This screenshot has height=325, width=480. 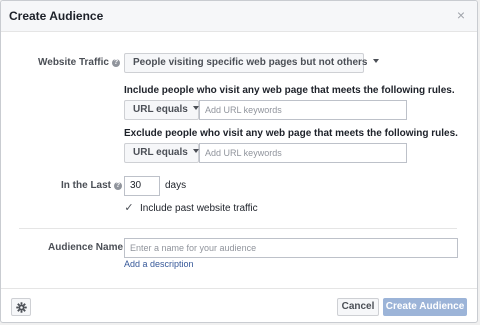 I want to click on in-the-last-label-text: In the Last, so click(x=86, y=185).